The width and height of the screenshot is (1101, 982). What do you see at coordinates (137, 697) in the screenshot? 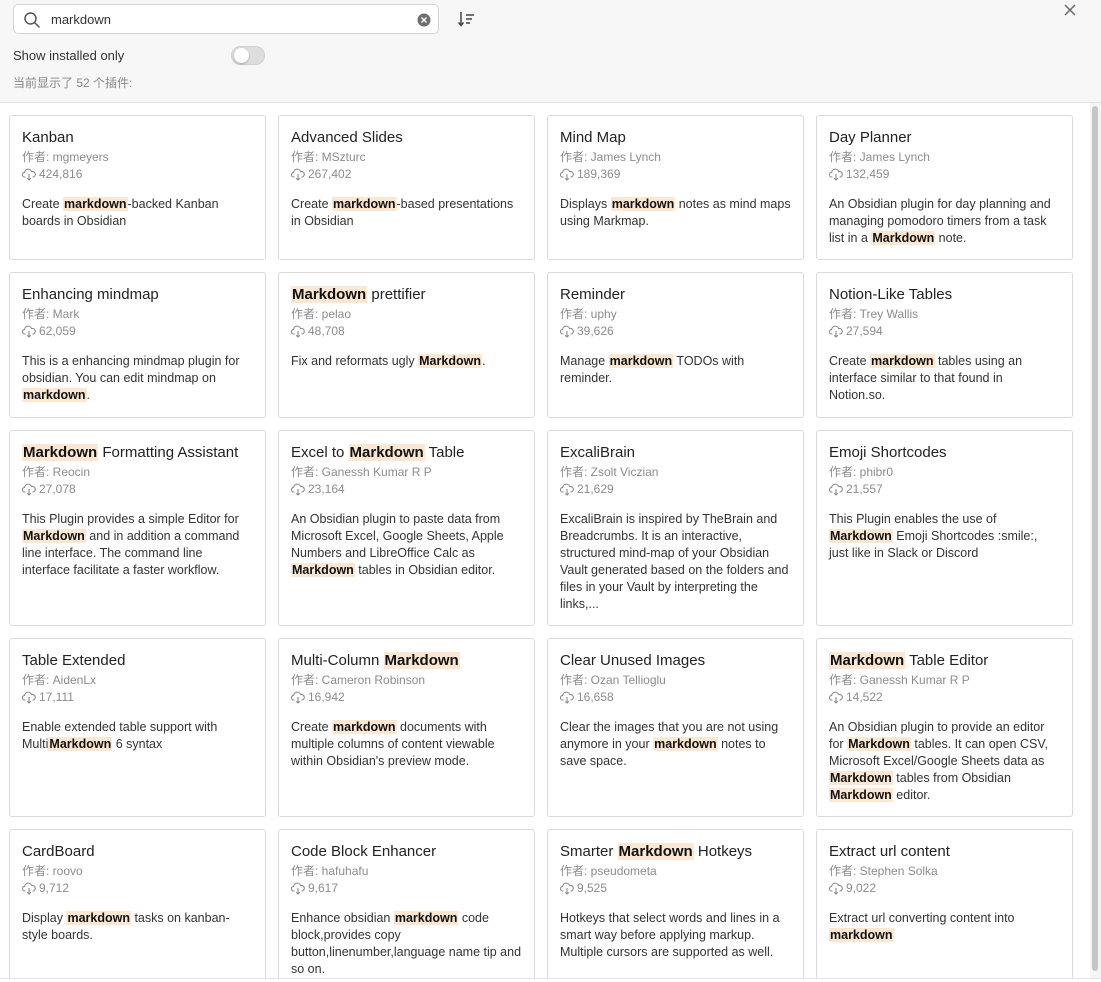
I see `plugin-downloads: 17,111` at bounding box center [137, 697].